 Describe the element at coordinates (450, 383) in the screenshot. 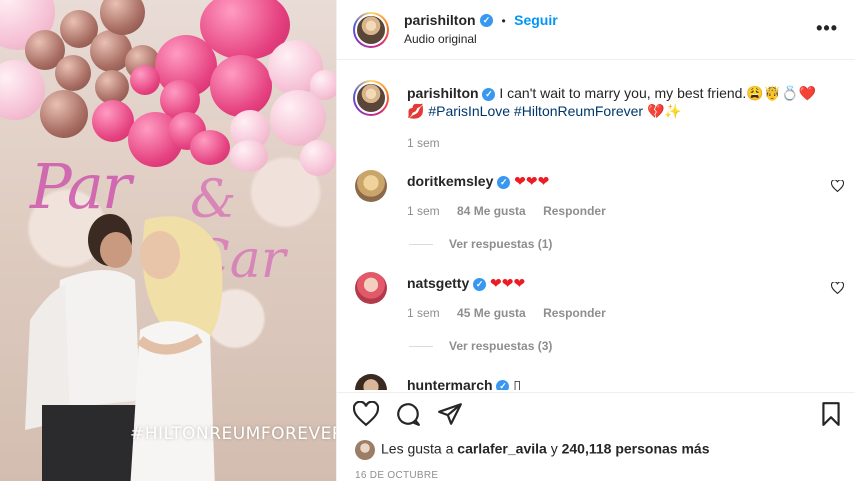

I see `comment-username: huntermarch` at that location.